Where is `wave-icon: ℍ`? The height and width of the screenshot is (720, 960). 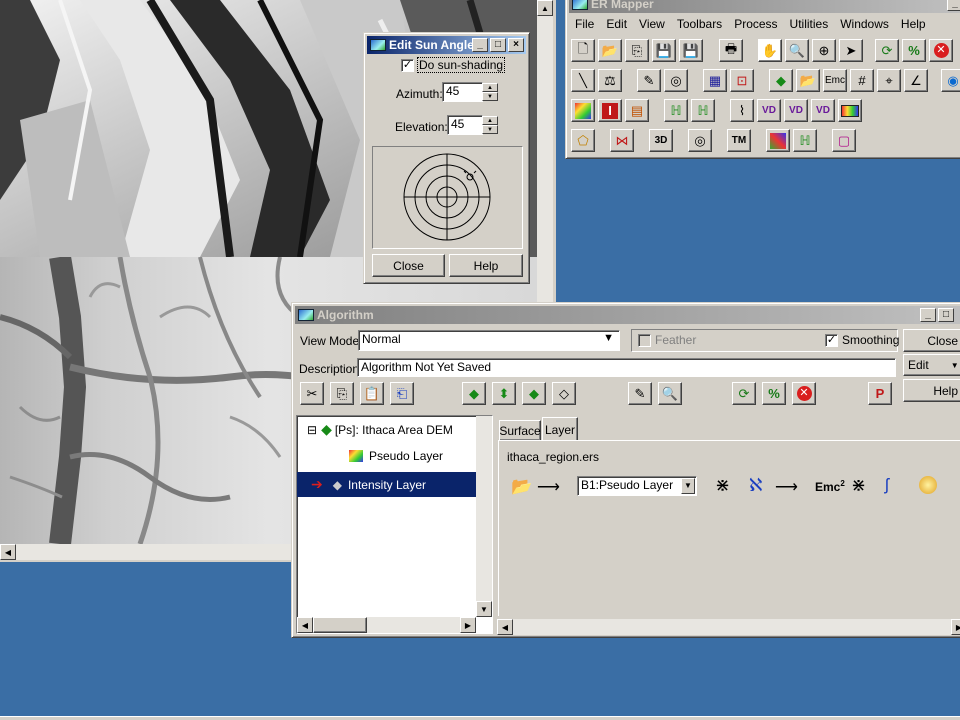 wave-icon: ℍ is located at coordinates (805, 140).